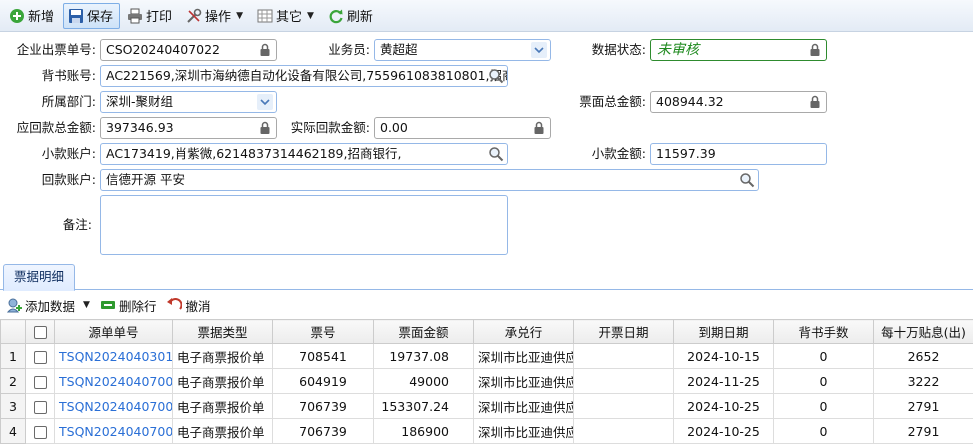 This screenshot has width=973, height=448. What do you see at coordinates (323, 331) in the screenshot?
I see `column-header: 票号` at bounding box center [323, 331].